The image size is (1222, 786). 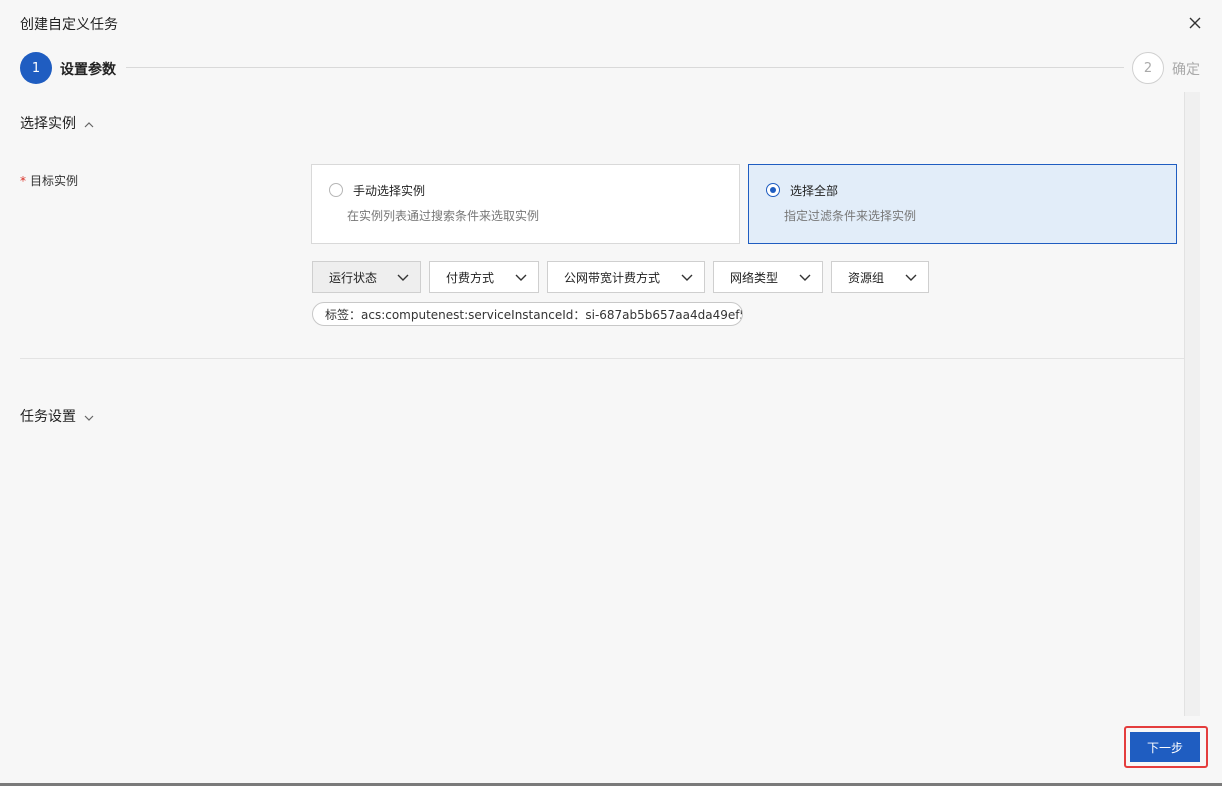 What do you see at coordinates (1186, 70) in the screenshot?
I see `step-2-label: 确定` at bounding box center [1186, 70].